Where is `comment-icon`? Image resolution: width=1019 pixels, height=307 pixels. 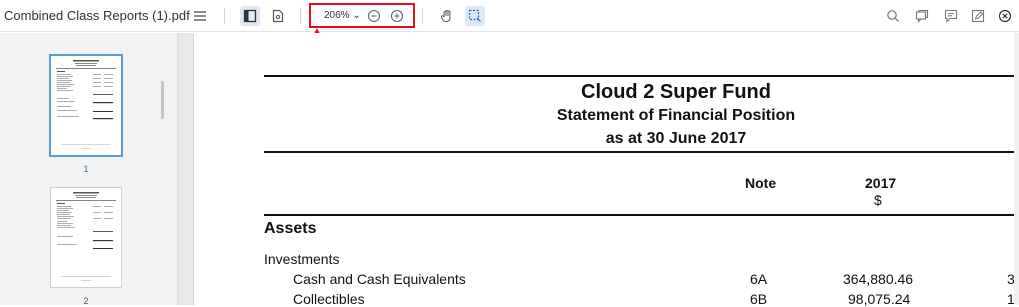
comment-icon is located at coordinates (922, 16).